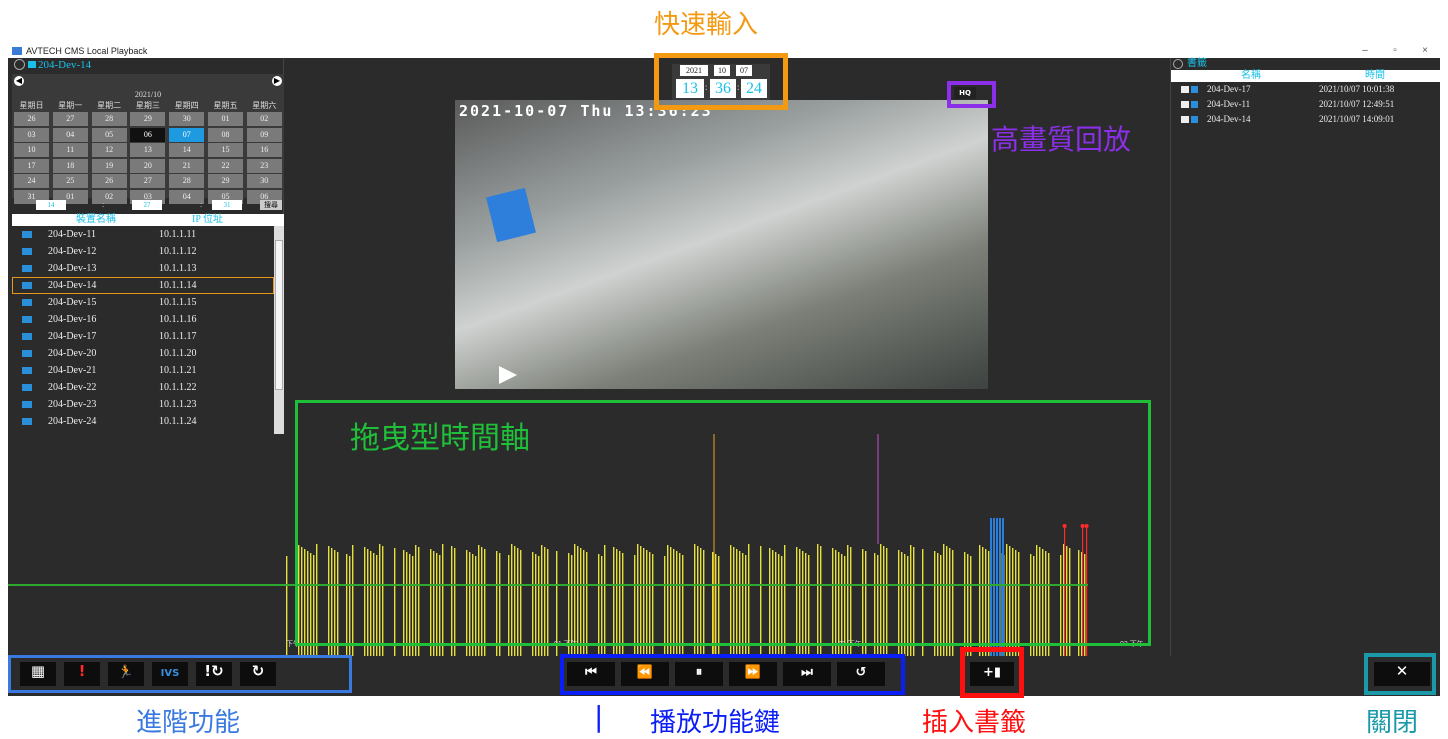  Describe the element at coordinates (143, 353) in the screenshot. I see `device-row: 204-Dev-20 10.1.1.20` at that location.